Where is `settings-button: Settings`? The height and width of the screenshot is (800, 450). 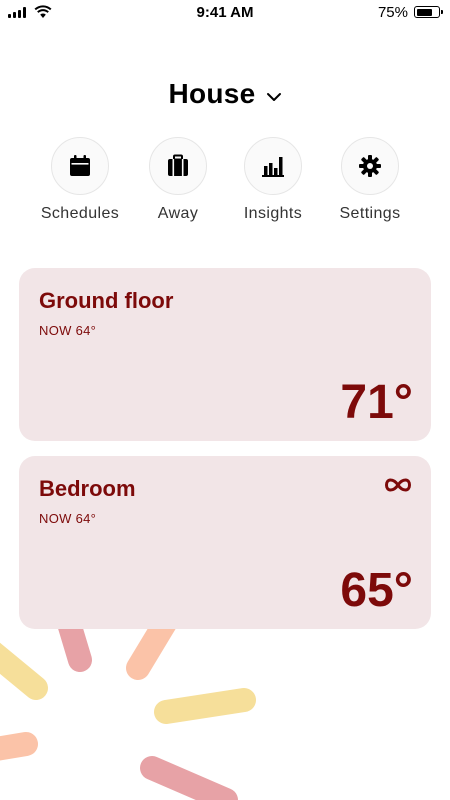 settings-button: Settings is located at coordinates (370, 180).